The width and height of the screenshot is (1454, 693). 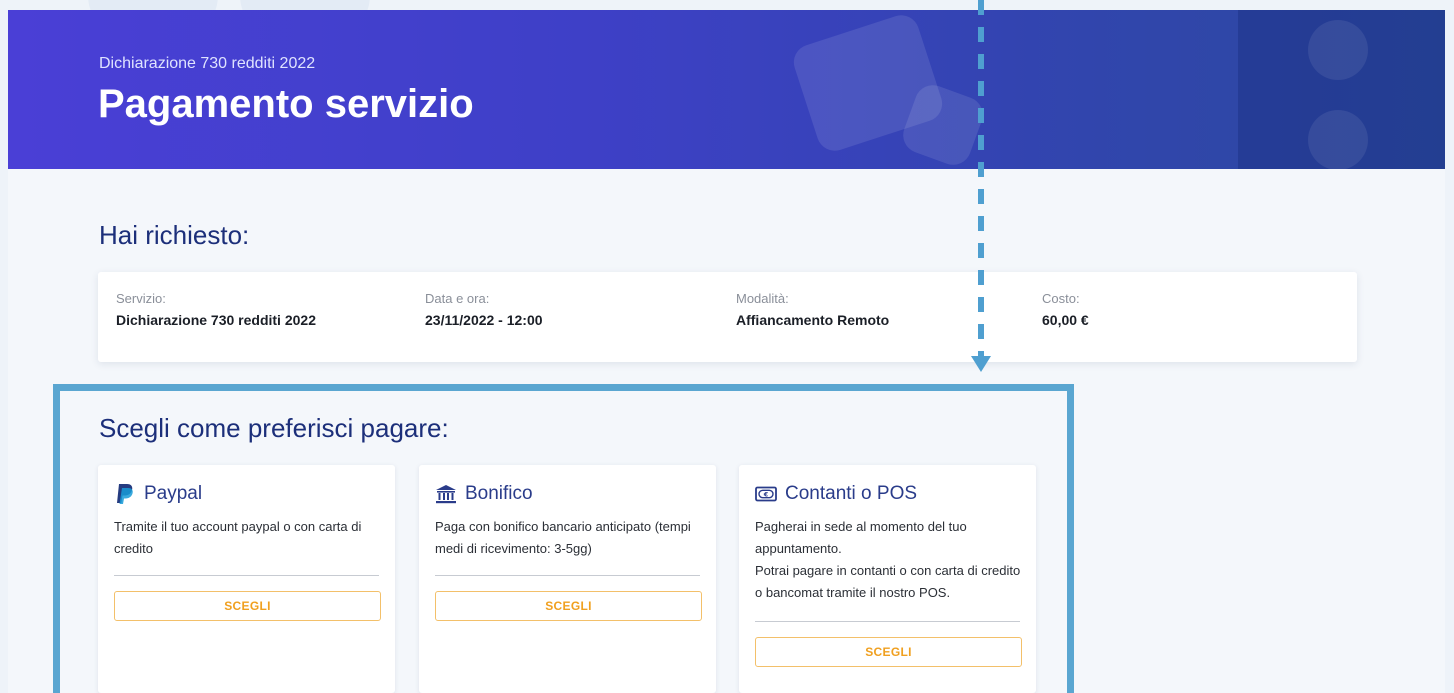 What do you see at coordinates (457, 298) in the screenshot?
I see `summary-label: Data e ora:` at bounding box center [457, 298].